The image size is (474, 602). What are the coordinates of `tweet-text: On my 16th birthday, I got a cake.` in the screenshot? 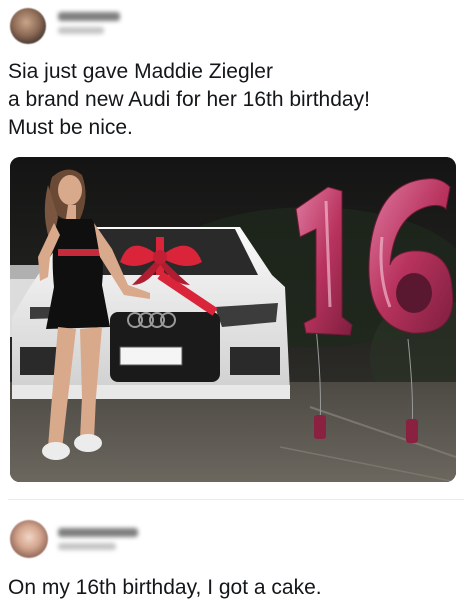 It's located at (165, 587).